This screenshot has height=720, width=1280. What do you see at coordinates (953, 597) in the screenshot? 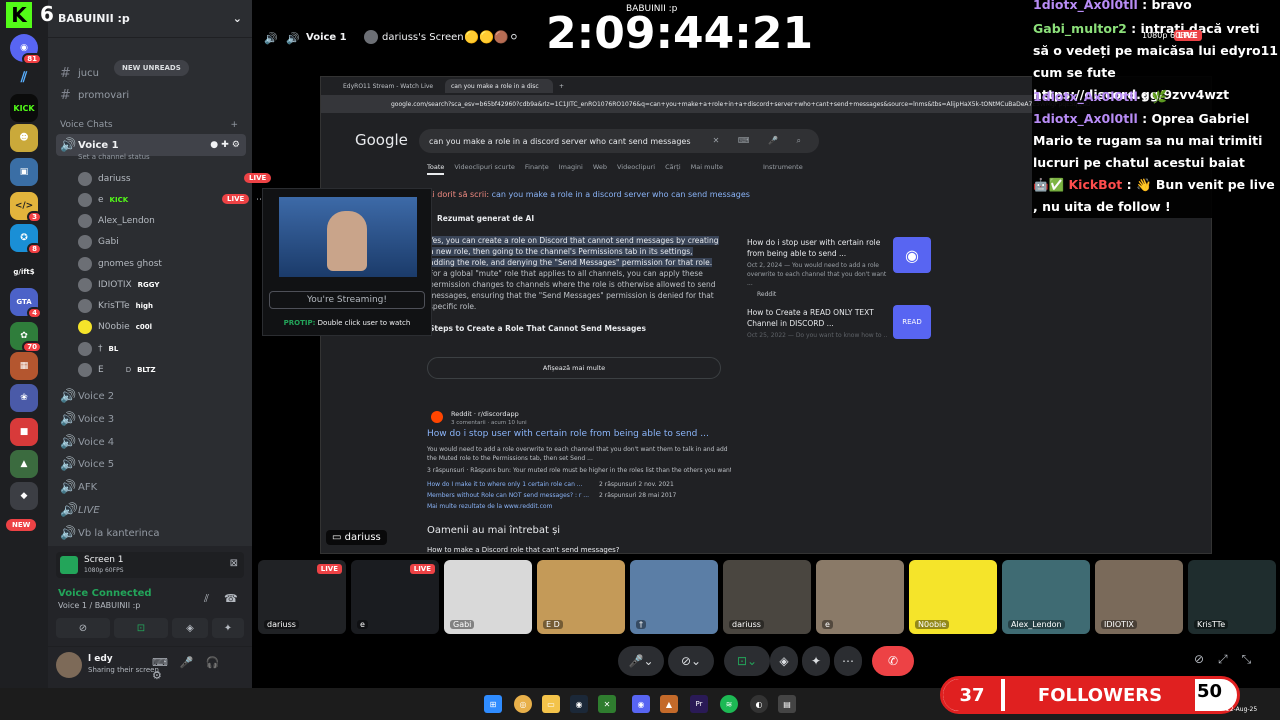
I see `participant-tile: N0obie` at bounding box center [953, 597].